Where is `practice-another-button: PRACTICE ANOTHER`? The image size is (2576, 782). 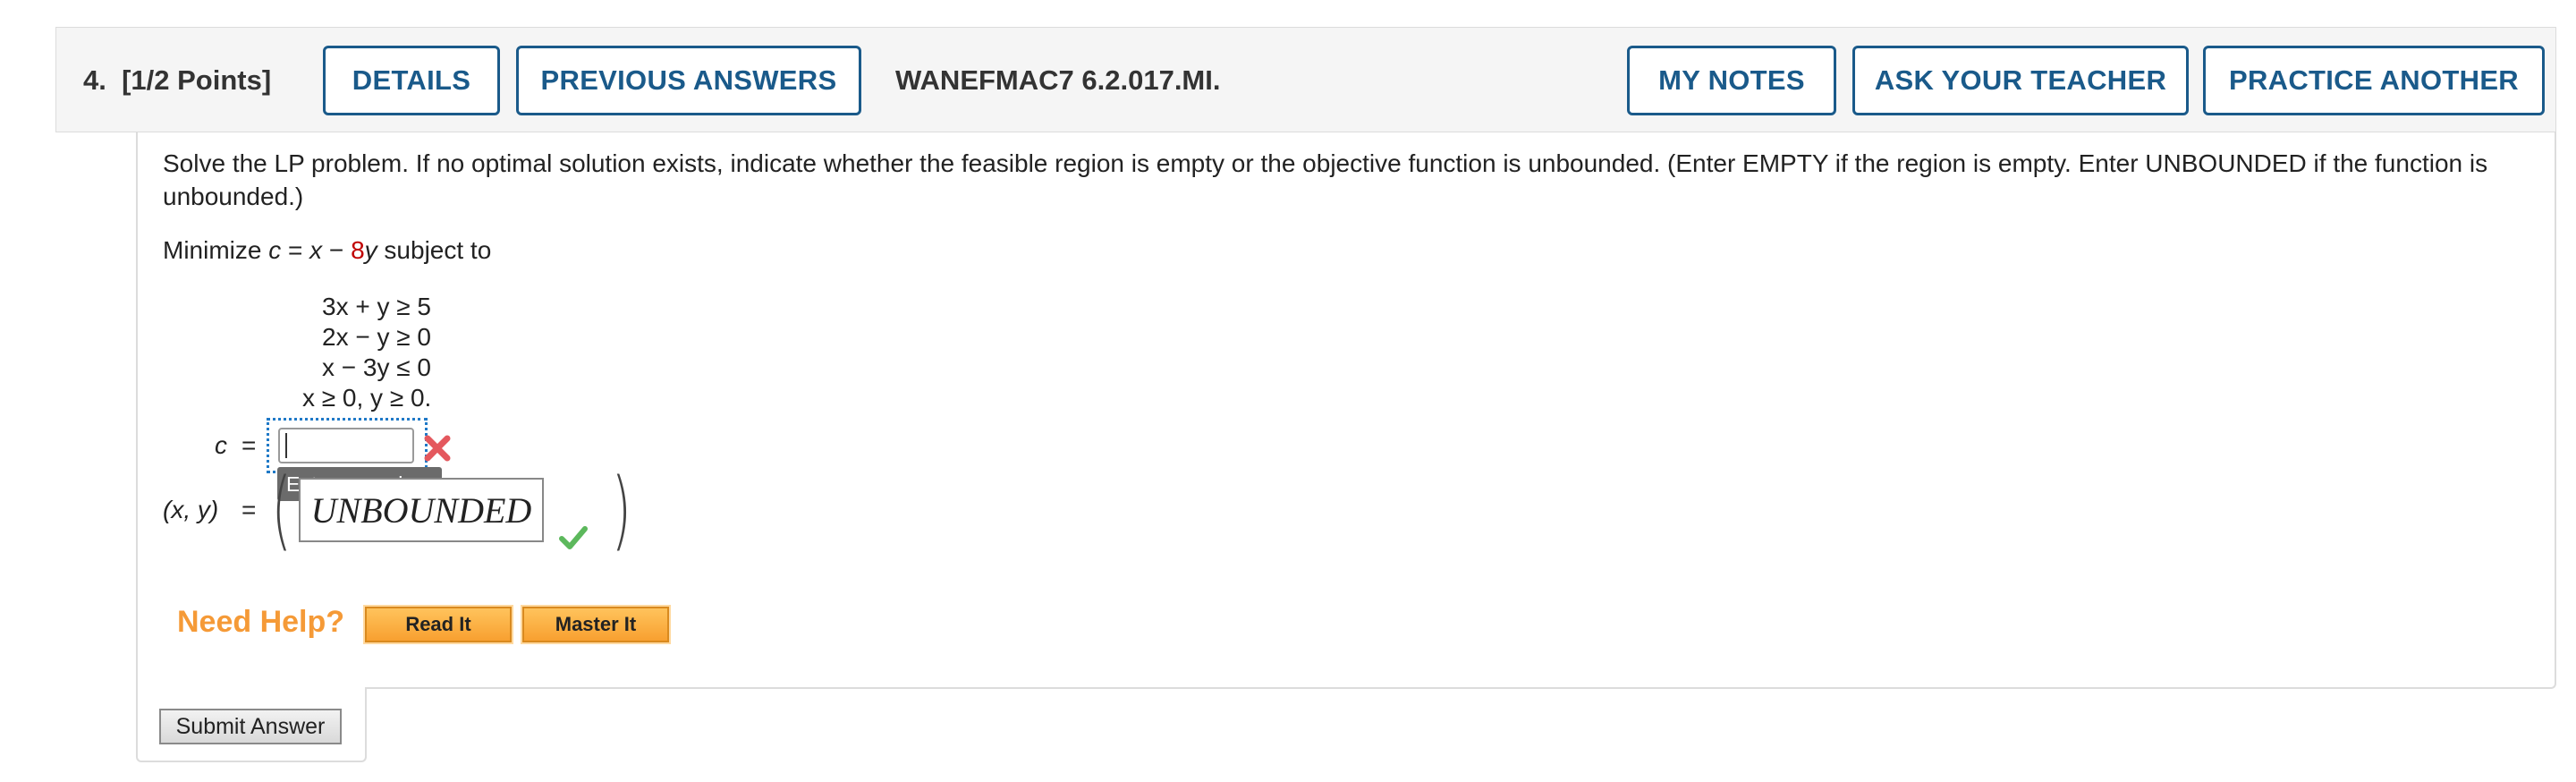 practice-another-button: PRACTICE ANOTHER is located at coordinates (2374, 80).